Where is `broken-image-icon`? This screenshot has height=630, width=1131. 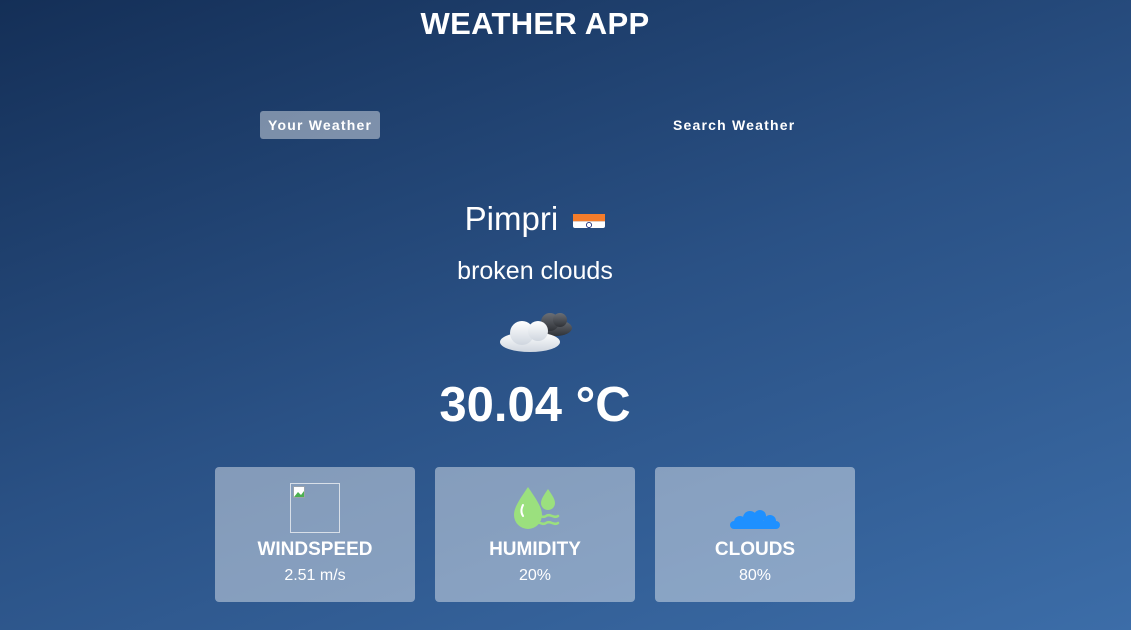
broken-image-icon is located at coordinates (315, 508).